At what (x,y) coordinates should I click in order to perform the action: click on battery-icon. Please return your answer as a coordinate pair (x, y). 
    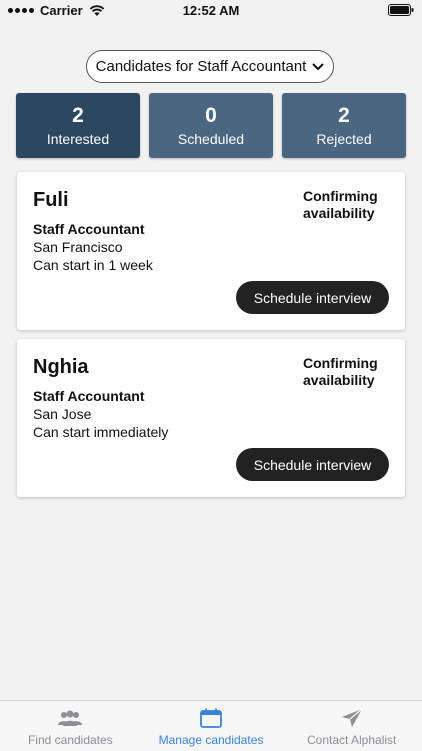
    Looking at the image, I should click on (401, 10).